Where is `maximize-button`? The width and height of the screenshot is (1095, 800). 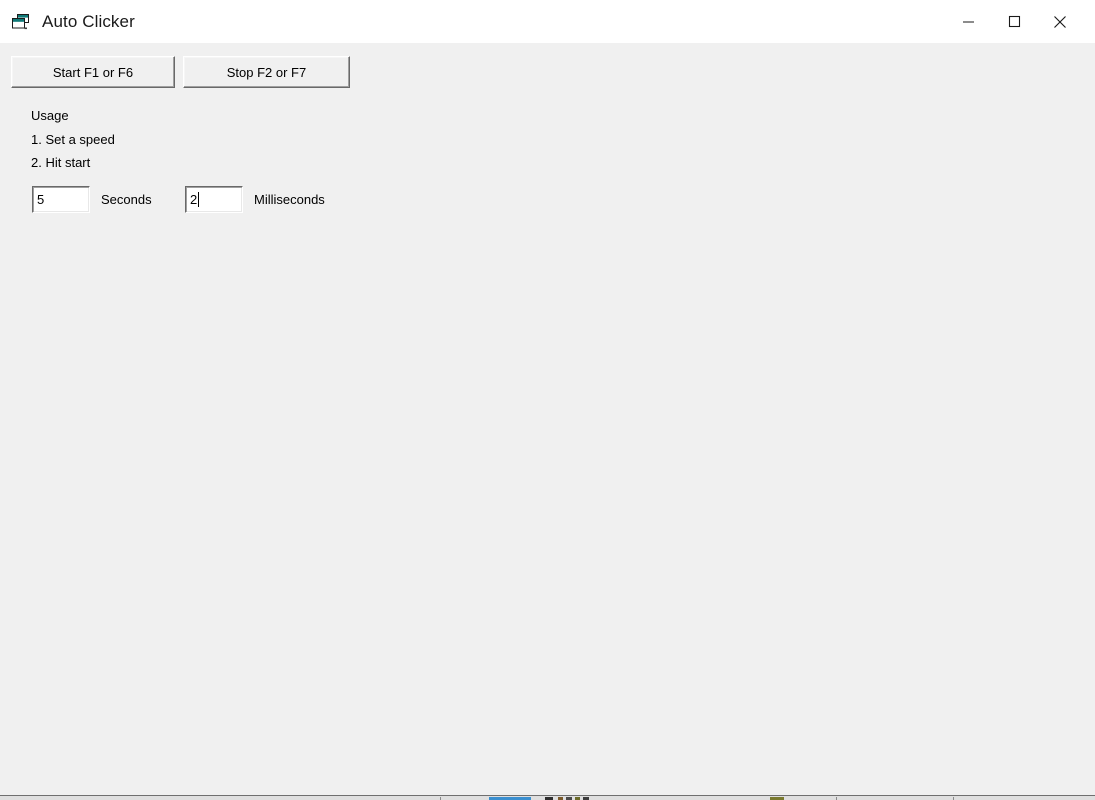 maximize-button is located at coordinates (1014, 21).